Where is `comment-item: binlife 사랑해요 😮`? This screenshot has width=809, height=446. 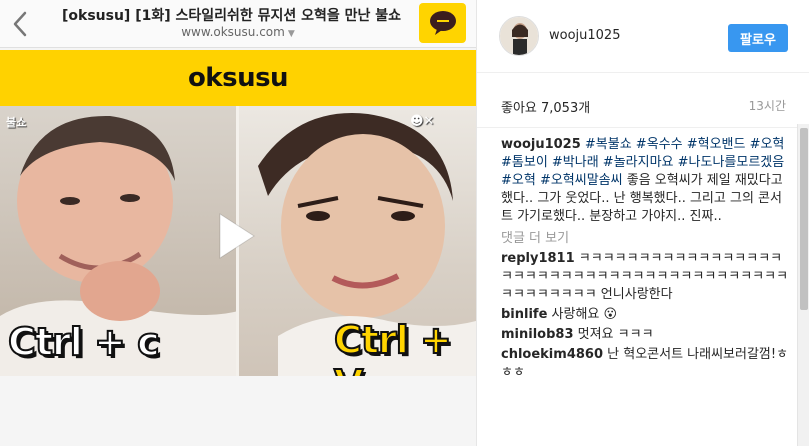
comment-item: binlife 사랑해요 😮 is located at coordinates (646, 315).